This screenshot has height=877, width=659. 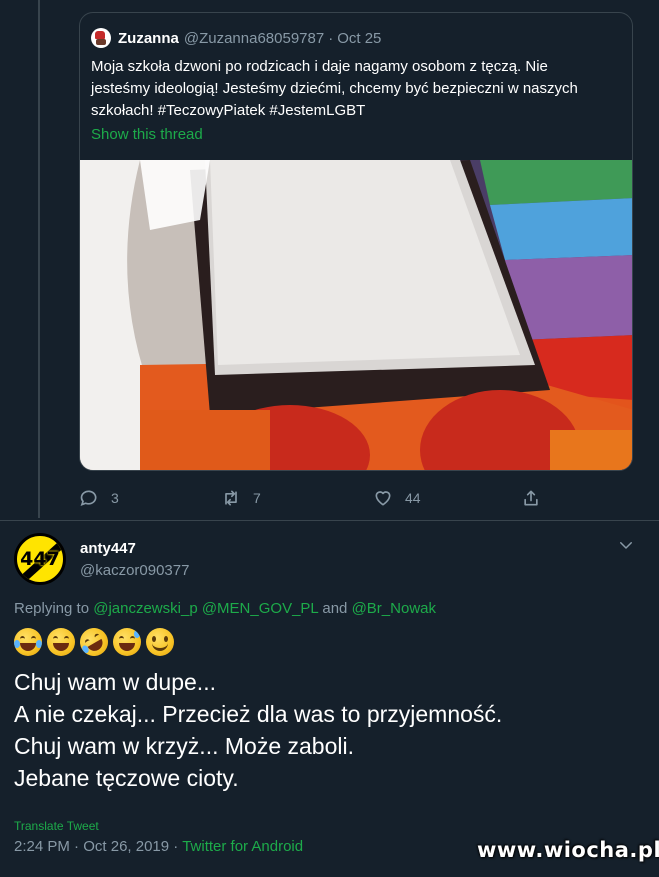 What do you see at coordinates (115, 498) in the screenshot?
I see `reply-count: 3` at bounding box center [115, 498].